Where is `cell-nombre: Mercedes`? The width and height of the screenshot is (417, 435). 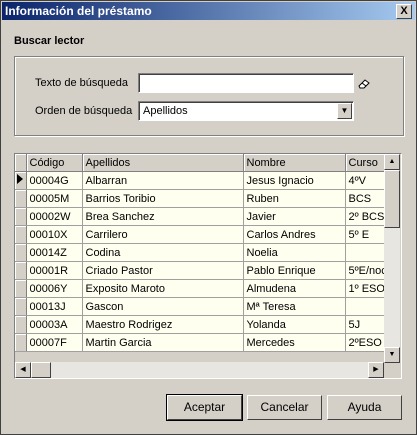 cell-nombre: Mercedes is located at coordinates (294, 342).